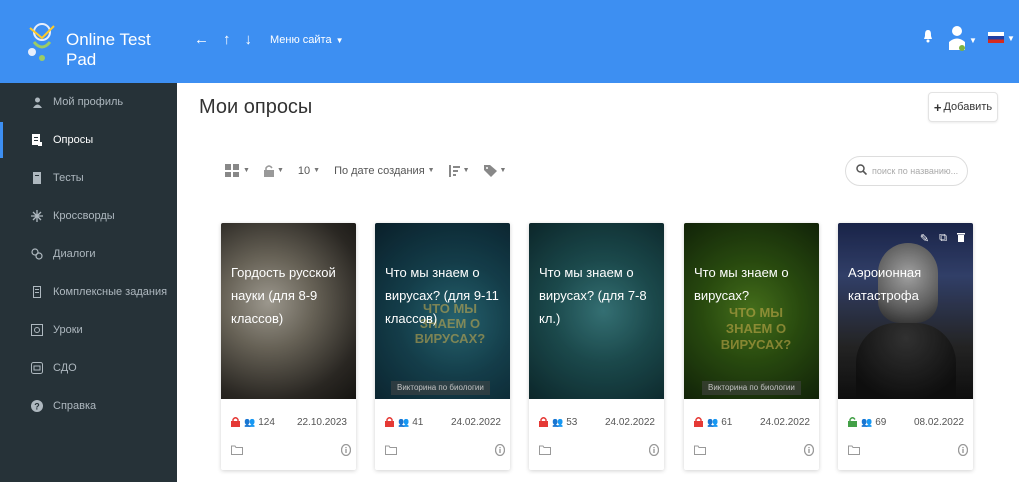  I want to click on poll-card-date: 08.02.2022, so click(938, 422).